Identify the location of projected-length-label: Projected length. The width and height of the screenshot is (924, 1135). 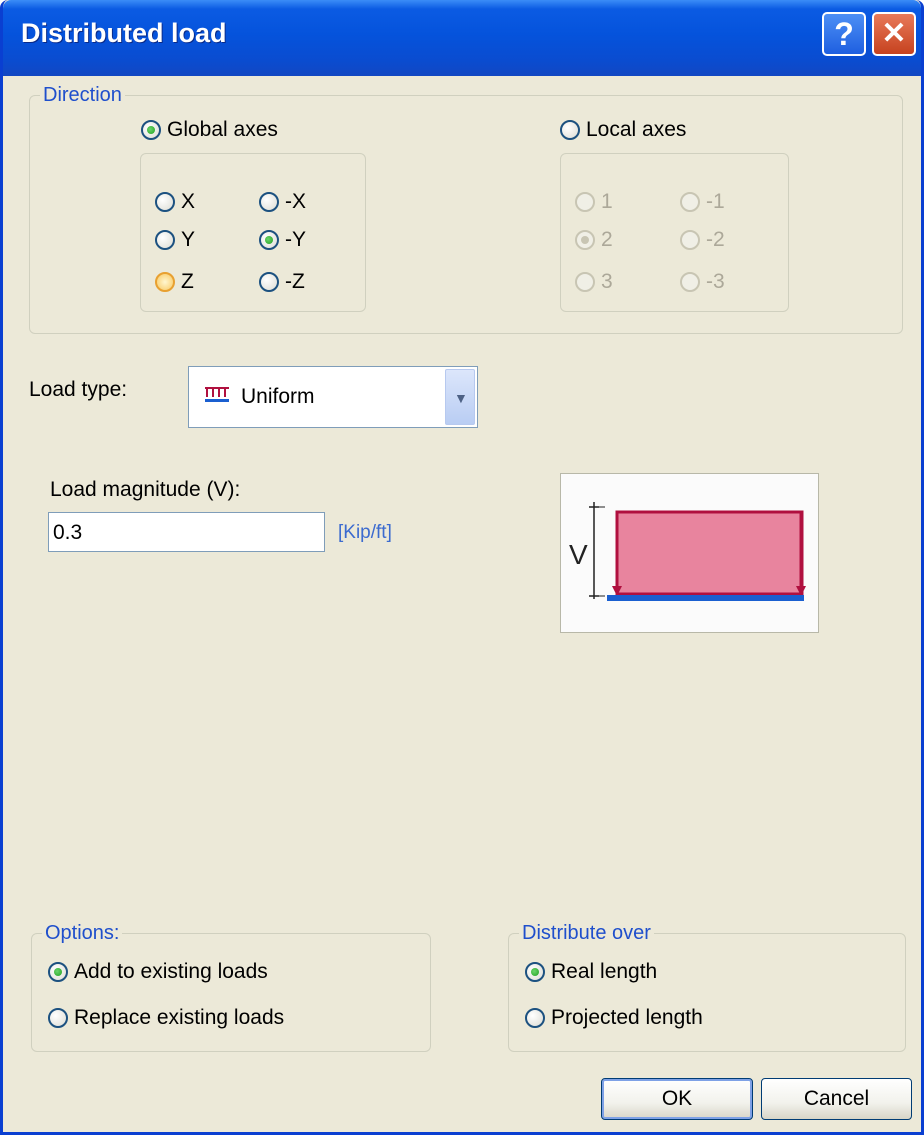
(627, 1017).